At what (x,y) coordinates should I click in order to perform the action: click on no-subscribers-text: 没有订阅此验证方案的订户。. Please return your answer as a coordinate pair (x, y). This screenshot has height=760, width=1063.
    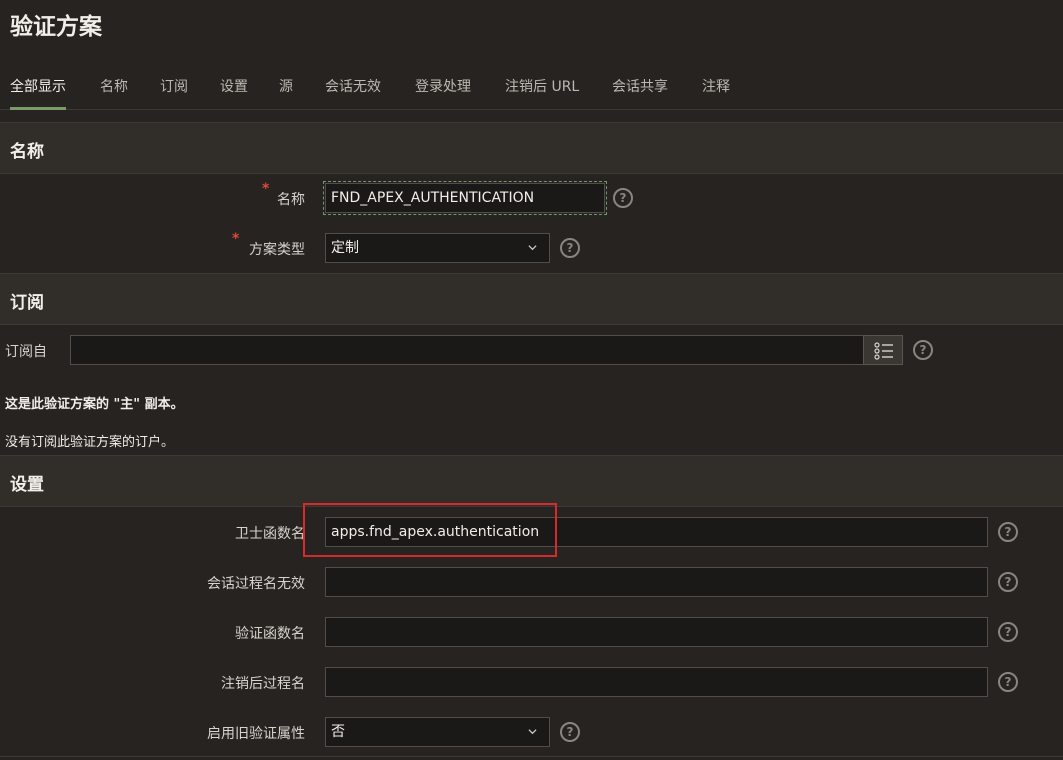
    Looking at the image, I should click on (90, 442).